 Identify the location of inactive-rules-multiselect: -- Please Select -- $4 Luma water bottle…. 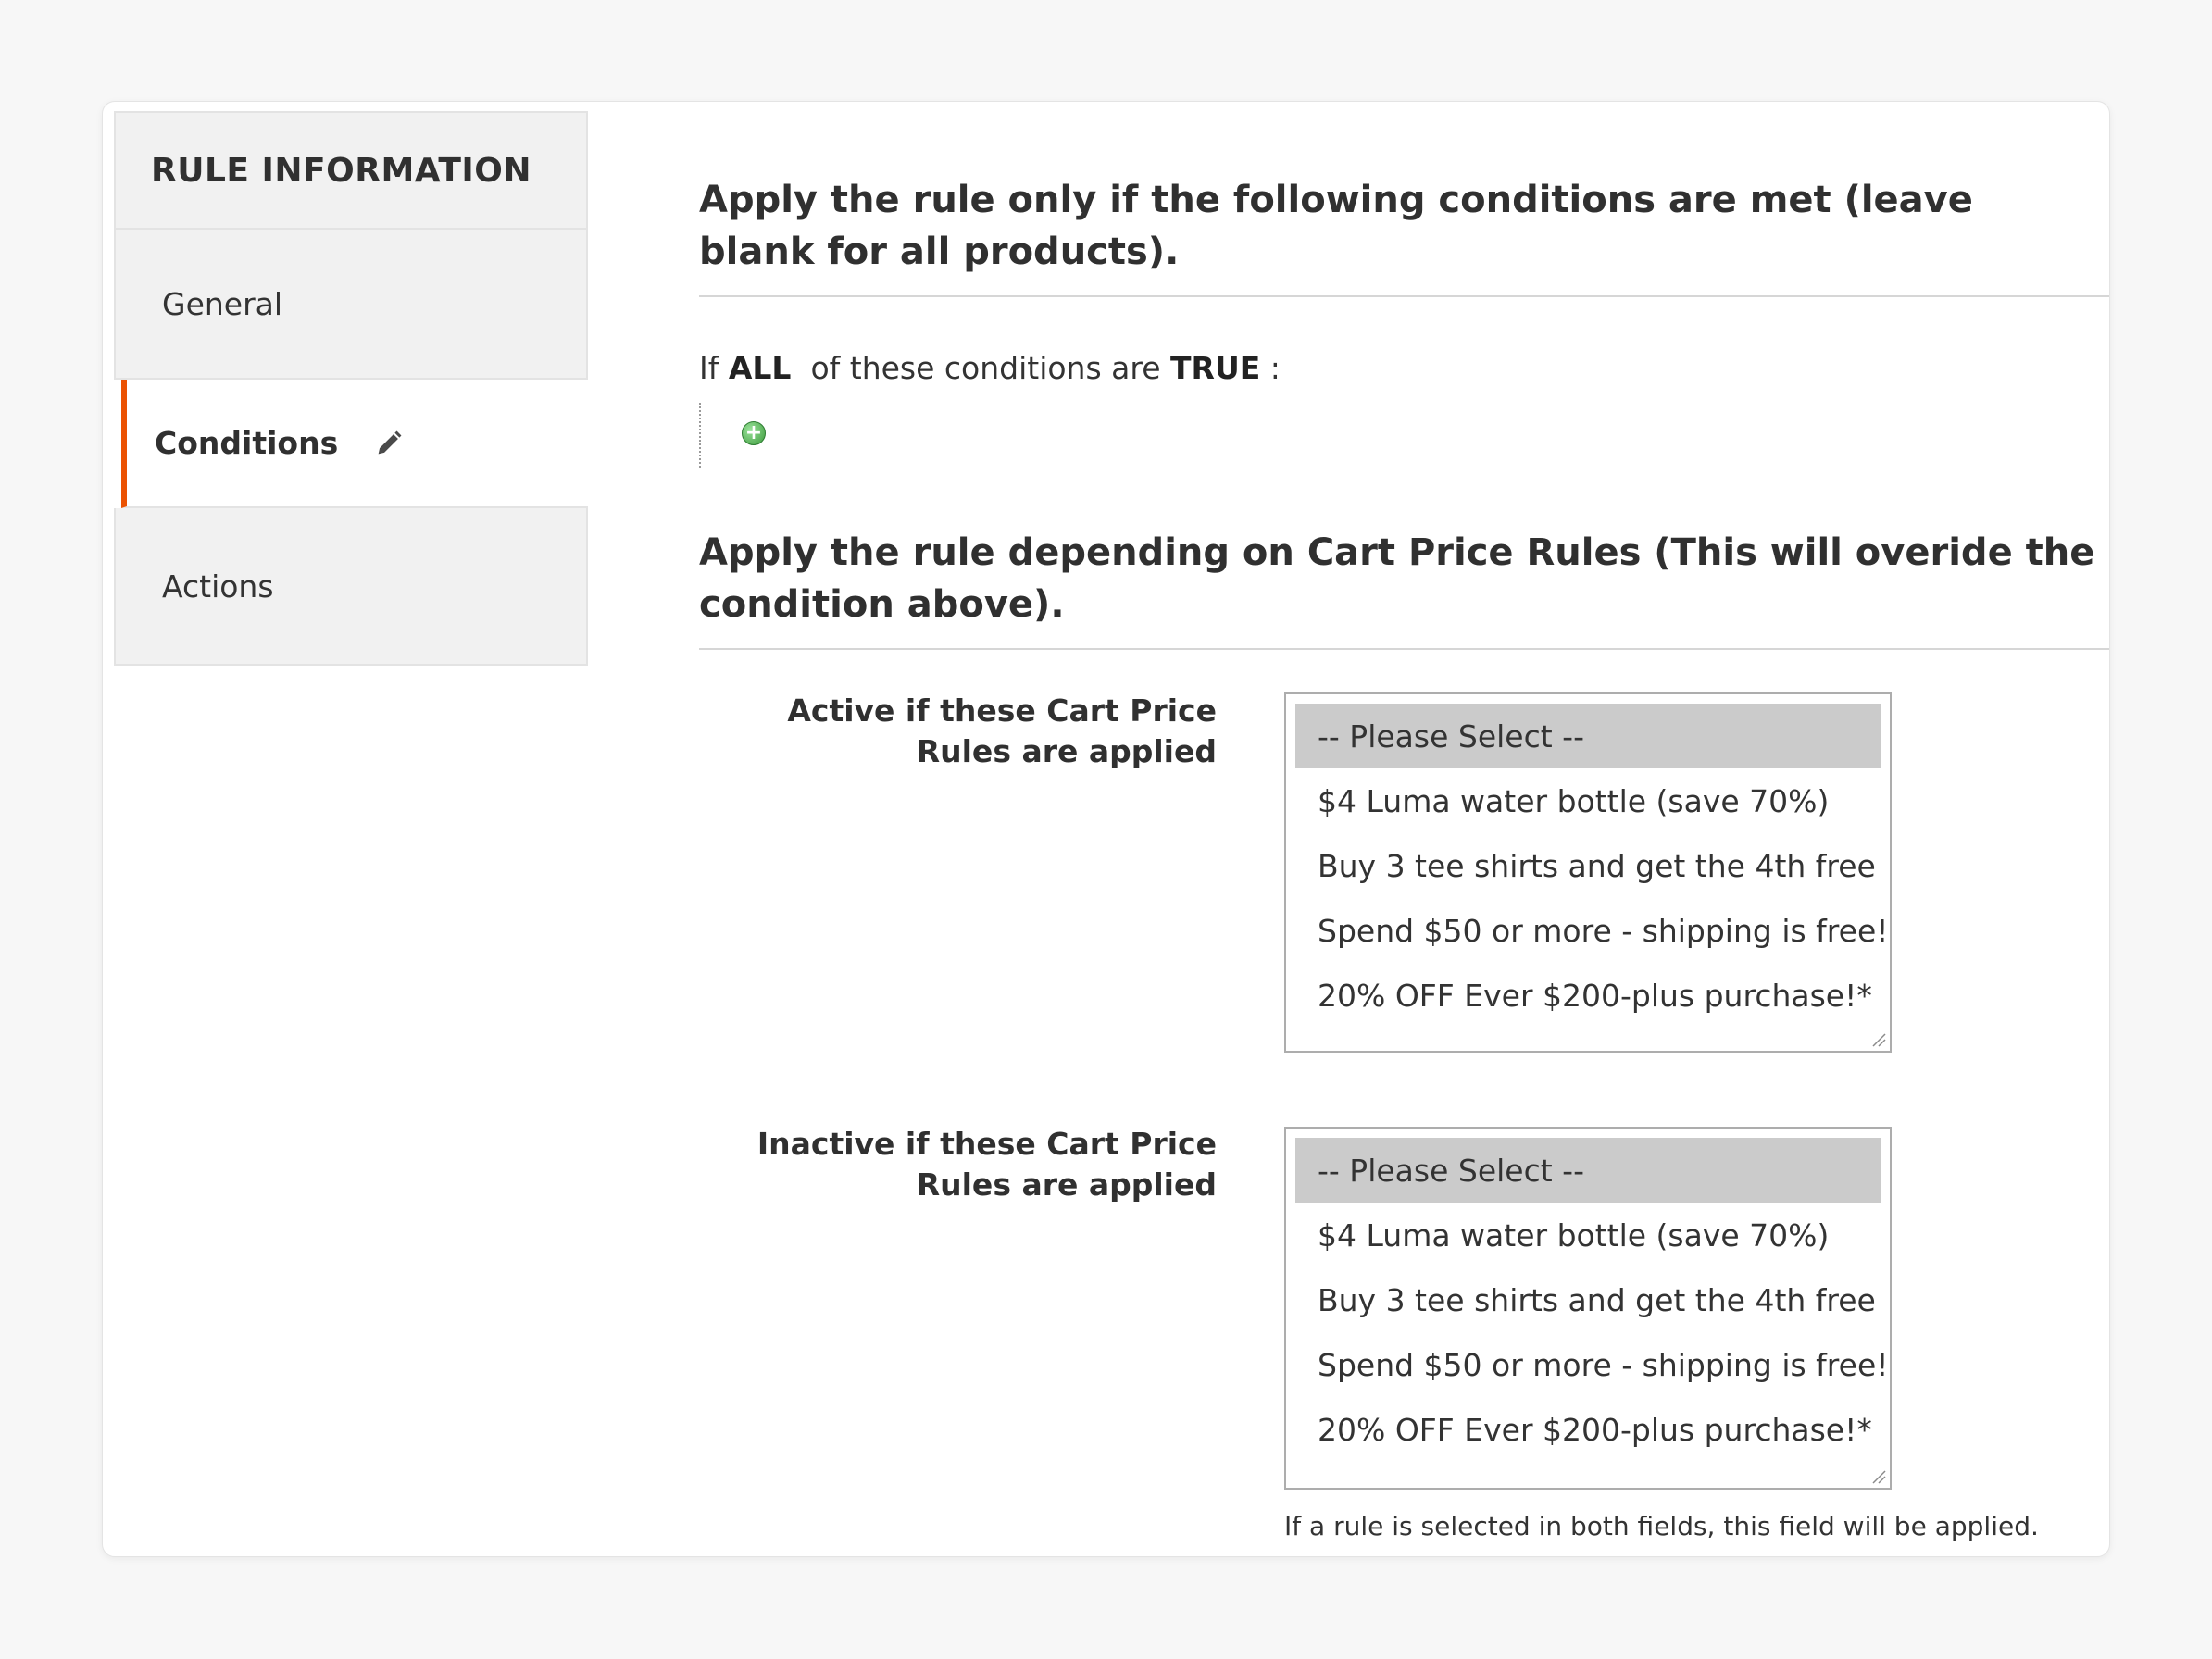
(1588, 1308).